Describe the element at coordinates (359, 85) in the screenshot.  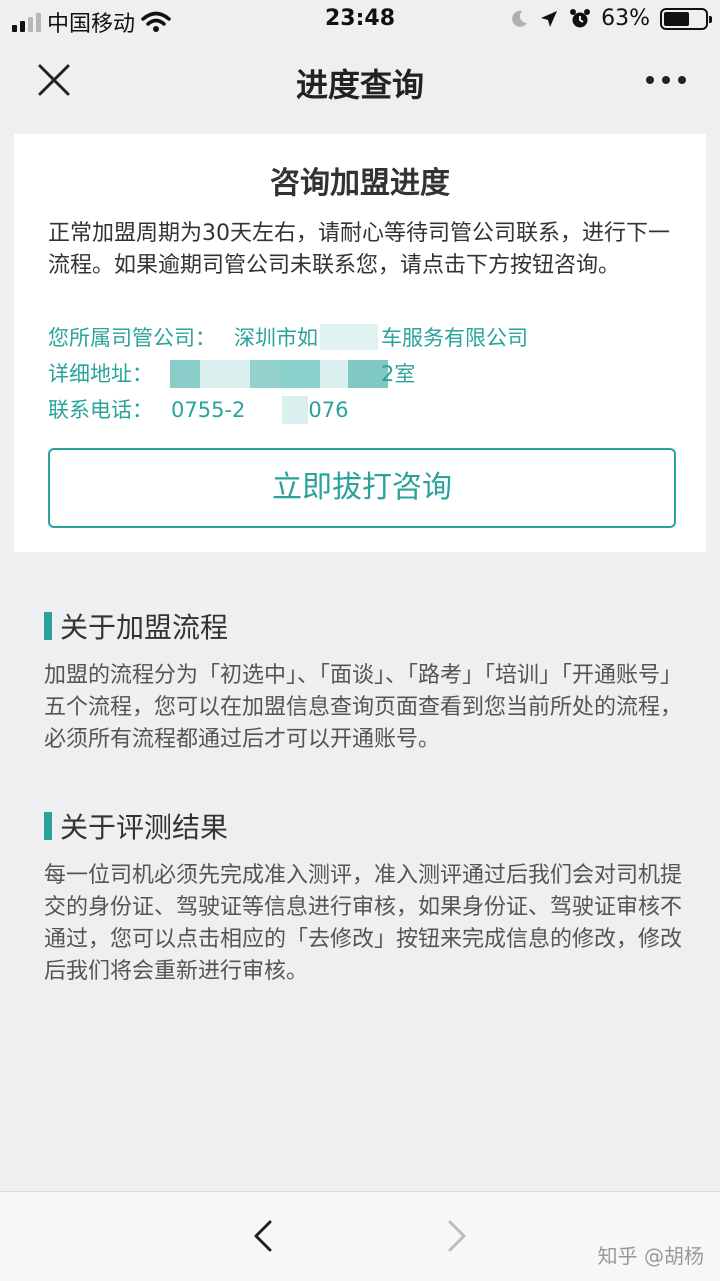
I see `page-title: 进度查询` at that location.